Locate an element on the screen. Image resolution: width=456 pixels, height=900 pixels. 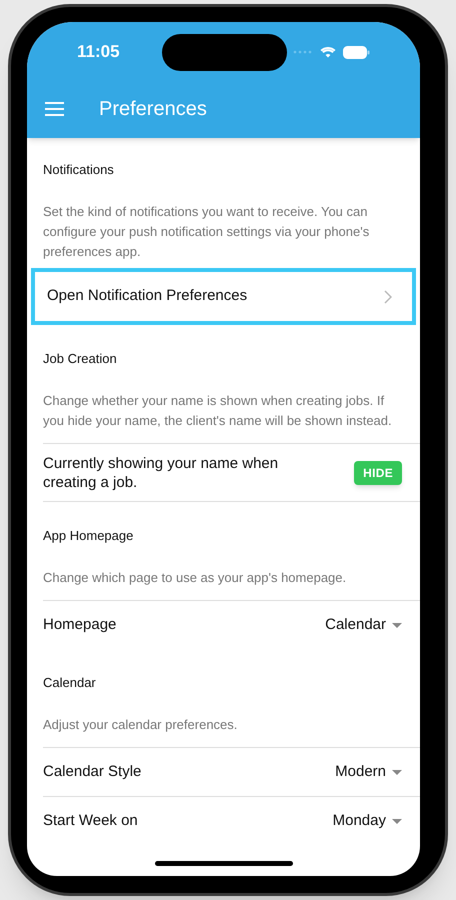
wifi-icon is located at coordinates (328, 52).